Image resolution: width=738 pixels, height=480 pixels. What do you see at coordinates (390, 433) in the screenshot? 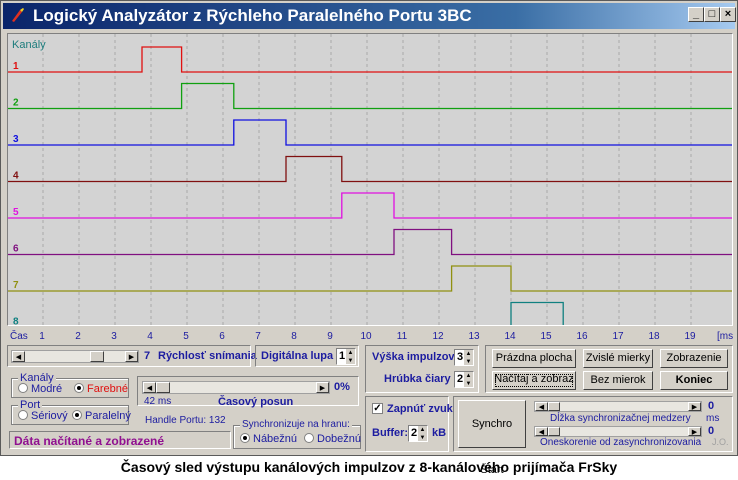
I see `buffer-label: Buffer:` at bounding box center [390, 433].